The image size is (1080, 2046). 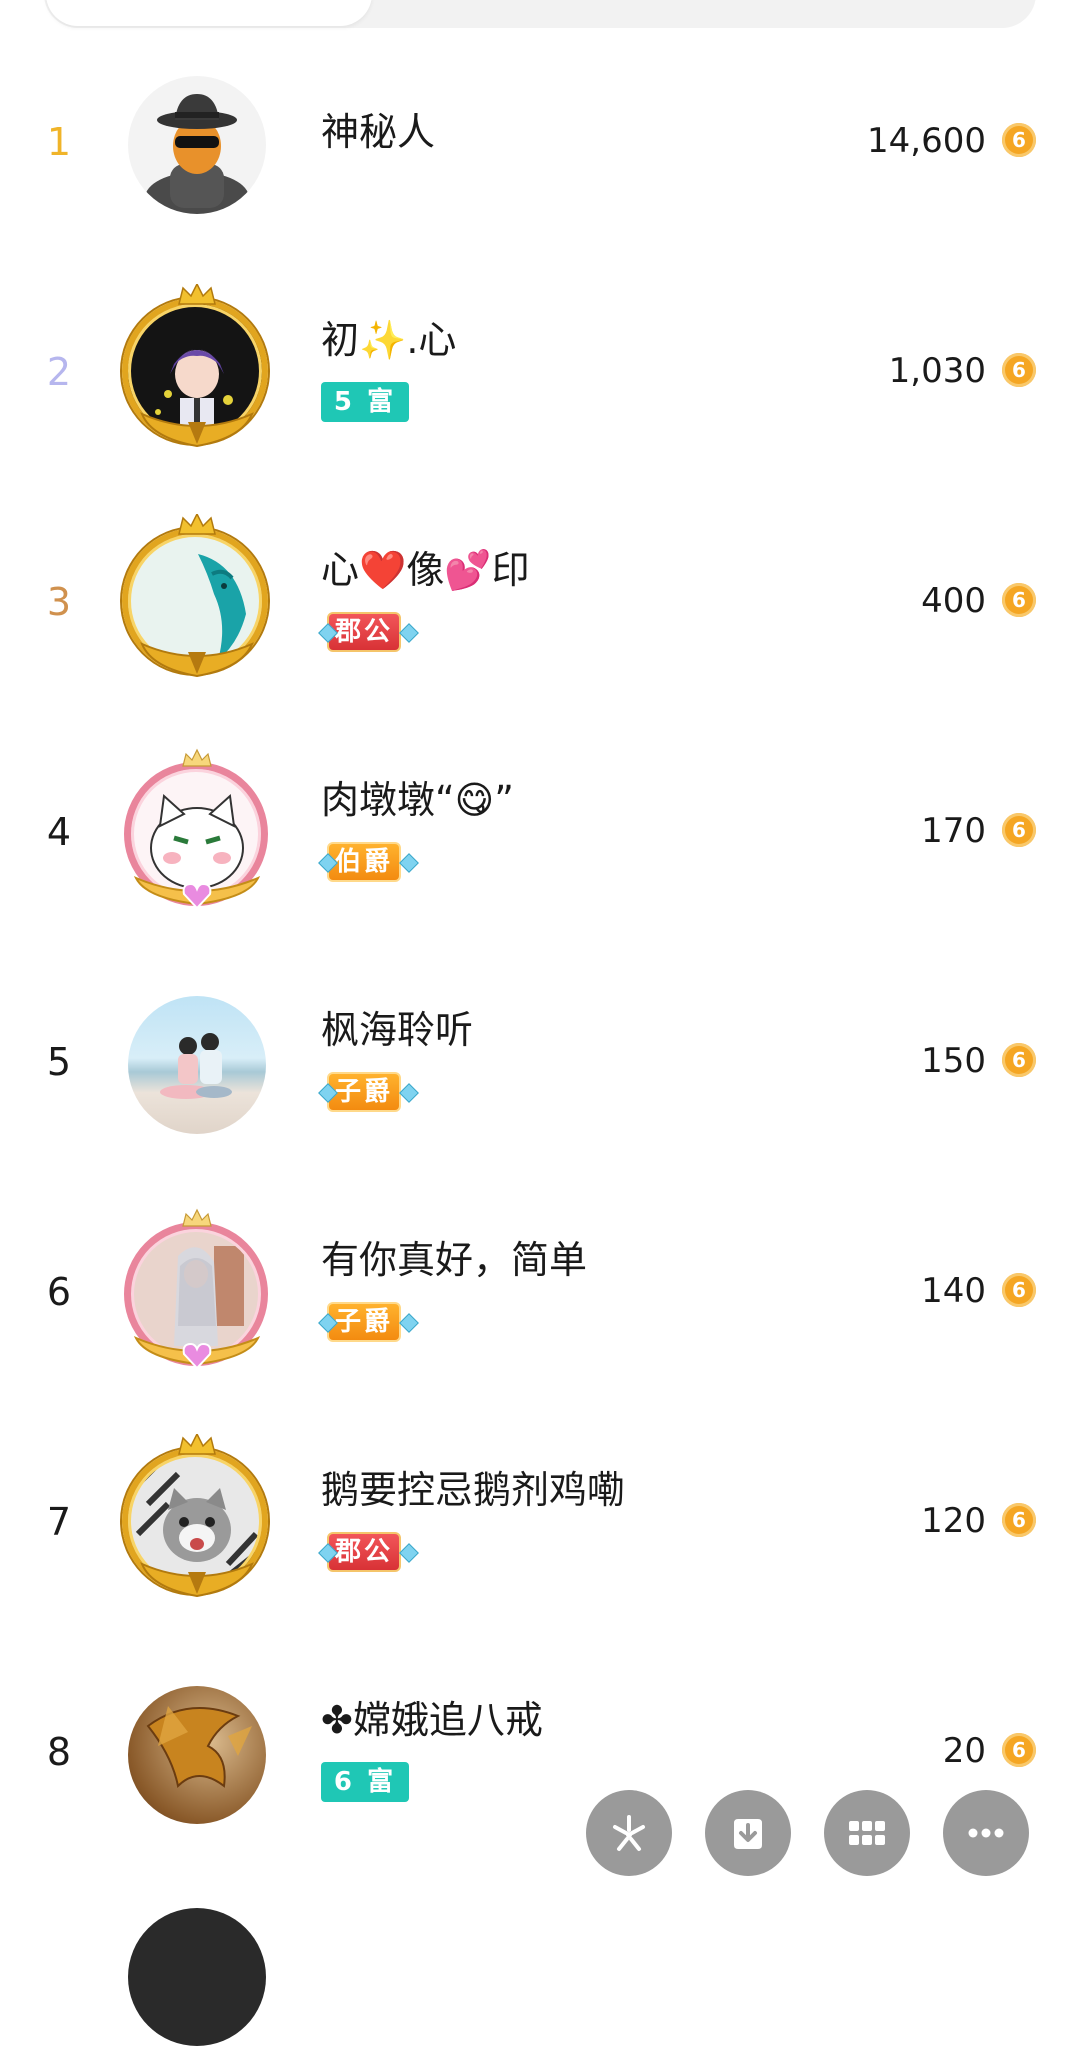 What do you see at coordinates (454, 1260) in the screenshot?
I see `user-name: 有你真好，简单` at bounding box center [454, 1260].